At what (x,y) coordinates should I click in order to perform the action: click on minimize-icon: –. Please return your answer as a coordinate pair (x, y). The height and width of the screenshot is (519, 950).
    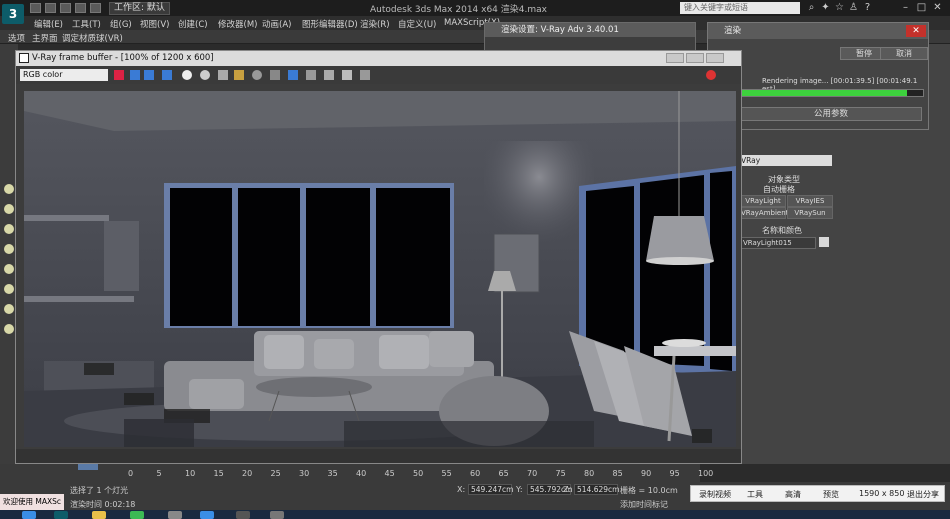
    Looking at the image, I should click on (905, 7).